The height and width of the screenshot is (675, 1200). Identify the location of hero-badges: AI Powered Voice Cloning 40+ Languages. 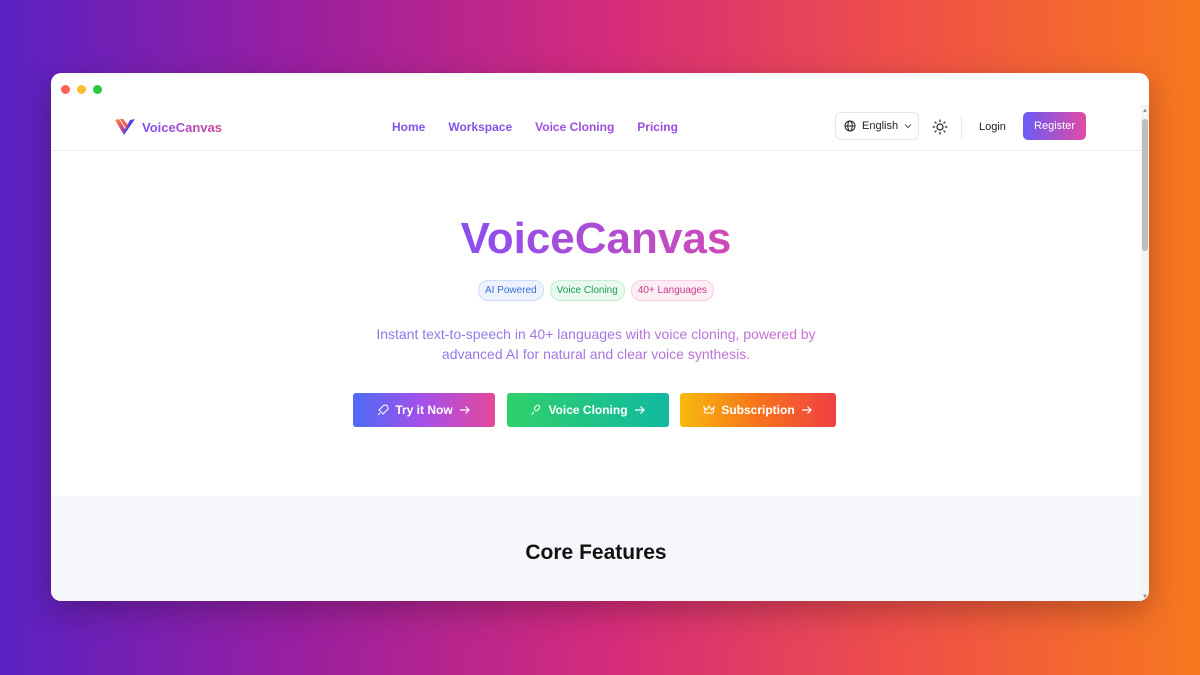
(596, 290).